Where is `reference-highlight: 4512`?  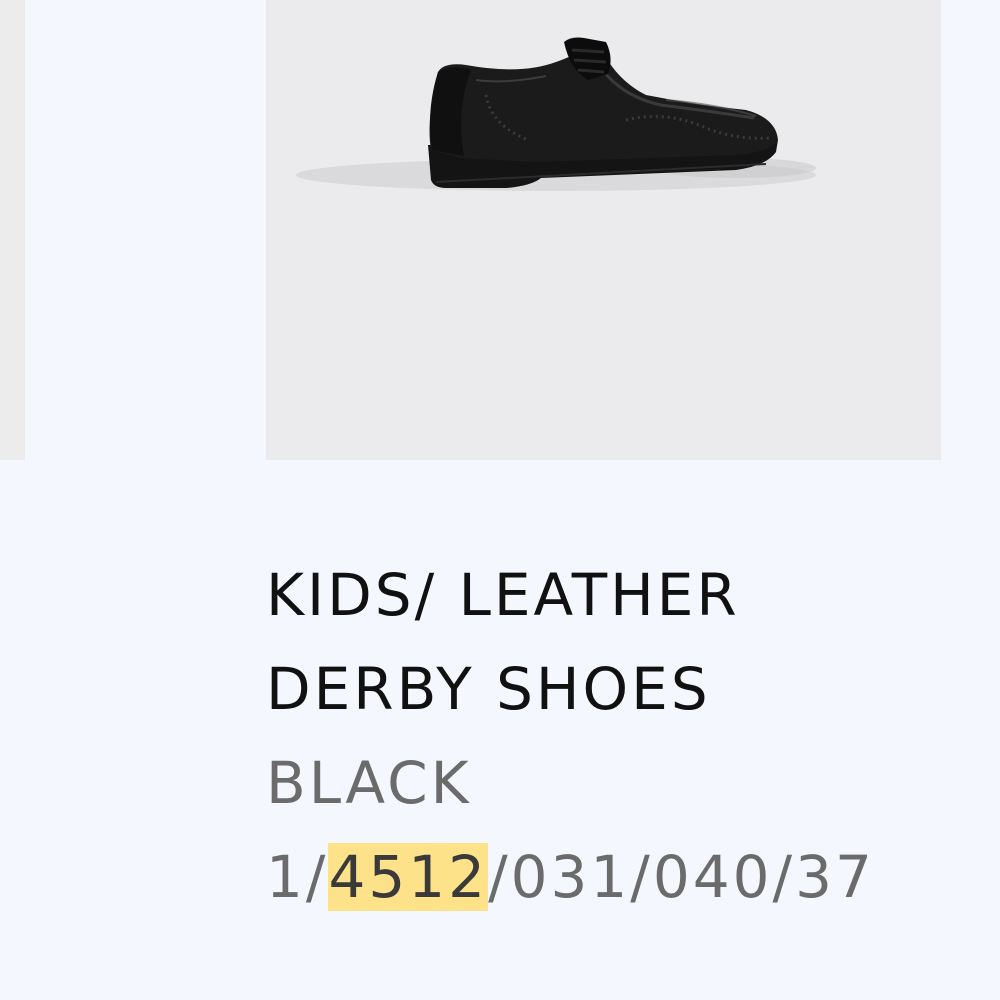 reference-highlight: 4512 is located at coordinates (408, 877).